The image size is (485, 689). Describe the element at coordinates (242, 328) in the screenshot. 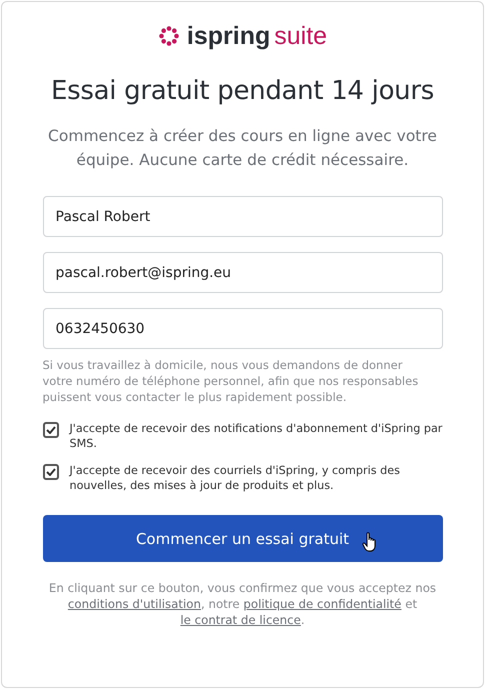

I see `input-field: 0632450630` at that location.